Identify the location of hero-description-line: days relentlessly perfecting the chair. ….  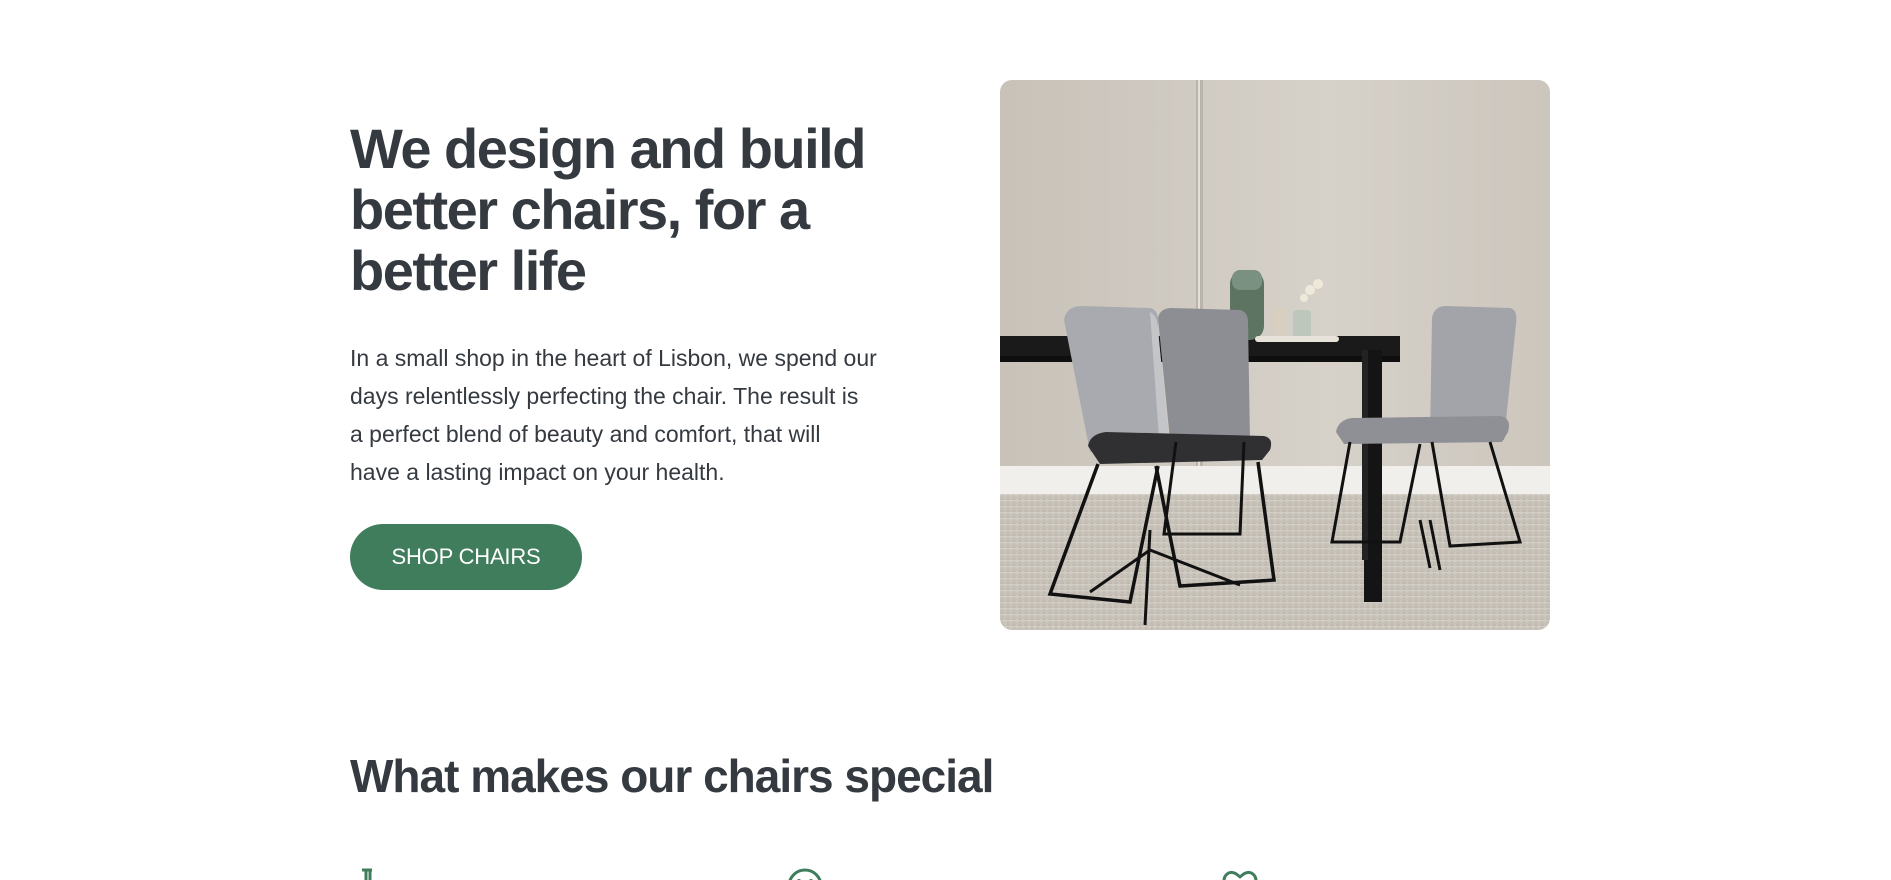
(604, 396).